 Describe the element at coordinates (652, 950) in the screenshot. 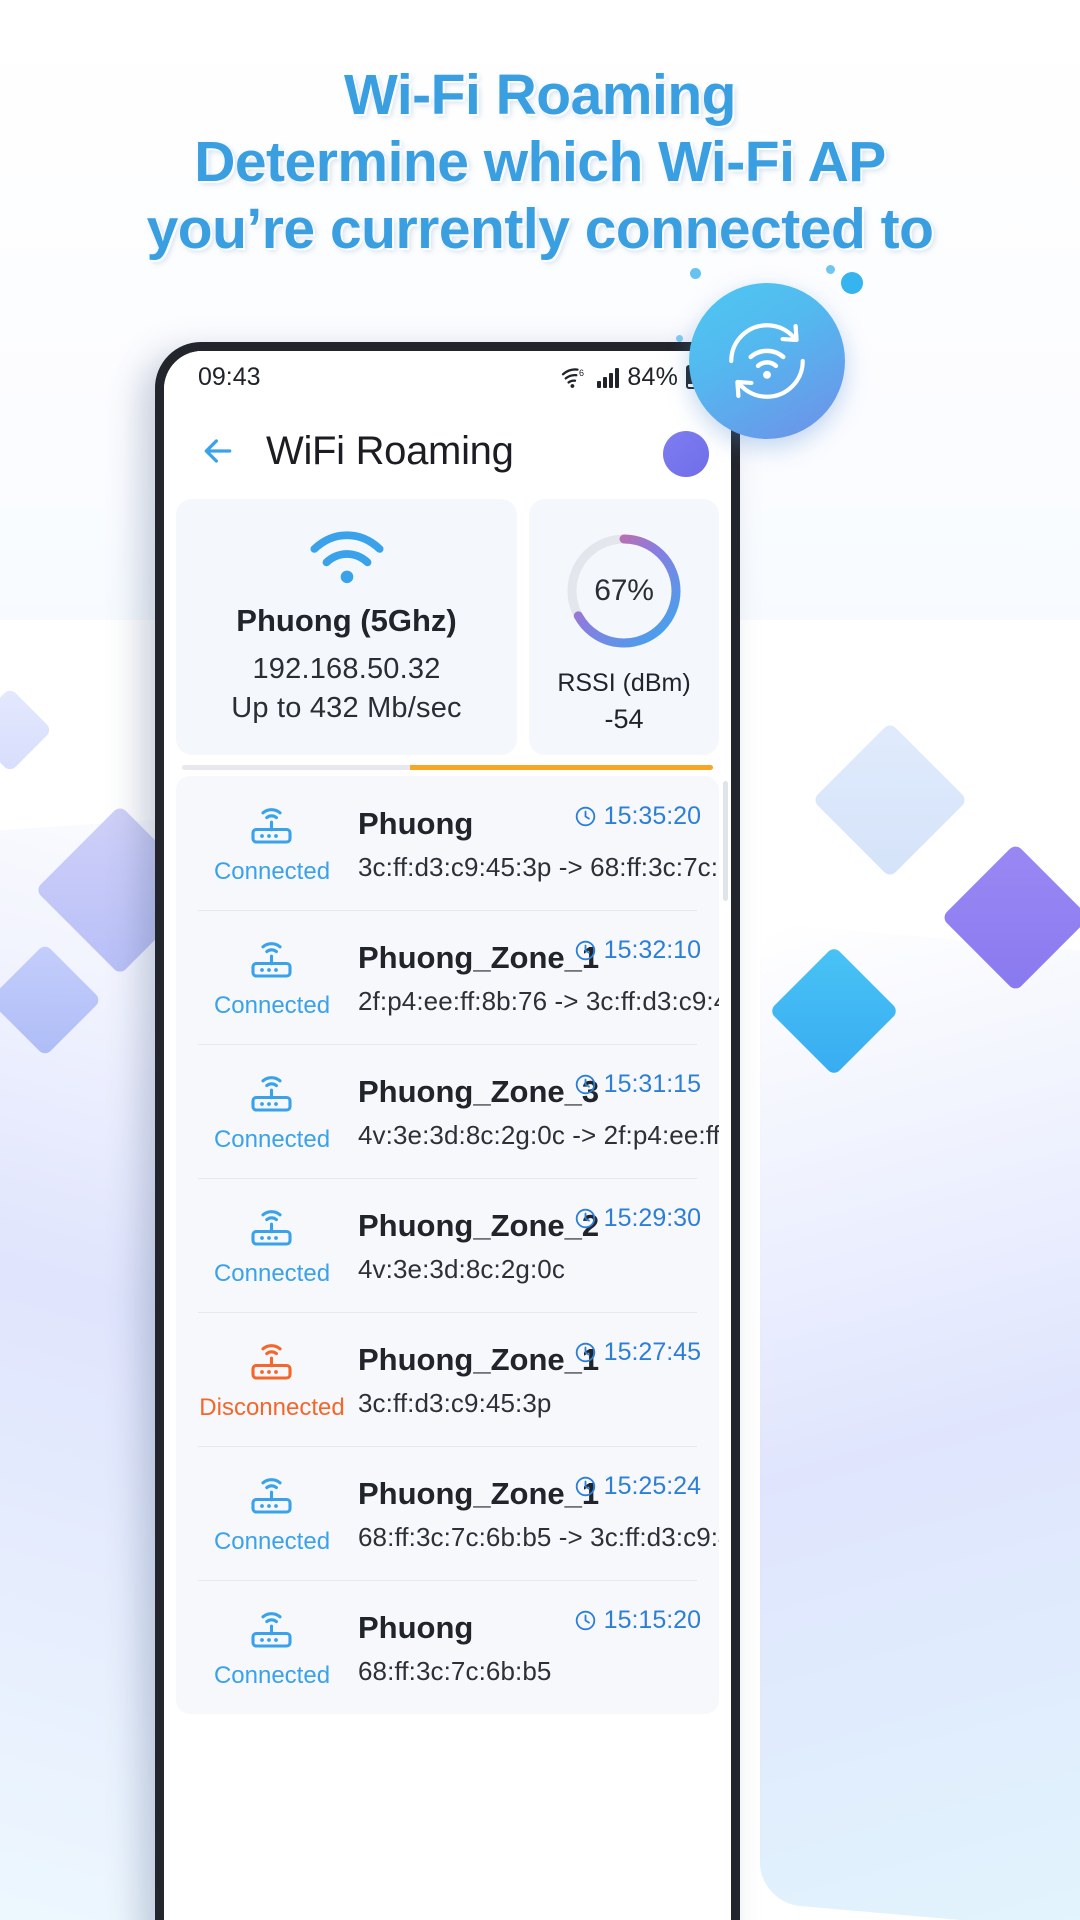

I see `list-item-timestamp: 15:32:10` at that location.